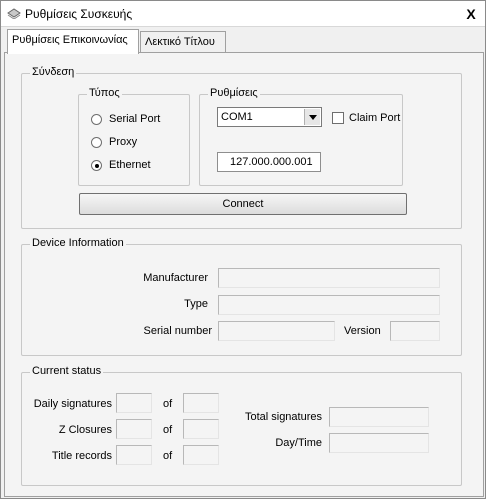  What do you see at coordinates (79, 14) in the screenshot?
I see `window-title: Ρυθμίσεις Συσκευής` at bounding box center [79, 14].